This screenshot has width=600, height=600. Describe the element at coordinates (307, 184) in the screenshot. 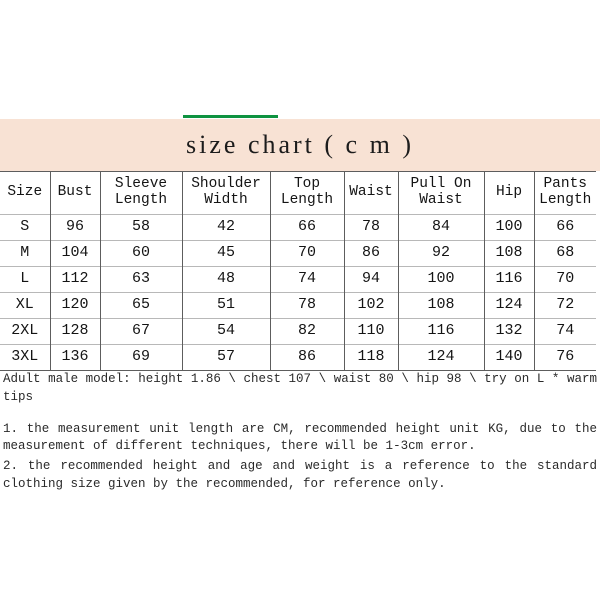

I see `column-header-line1: Top` at that location.